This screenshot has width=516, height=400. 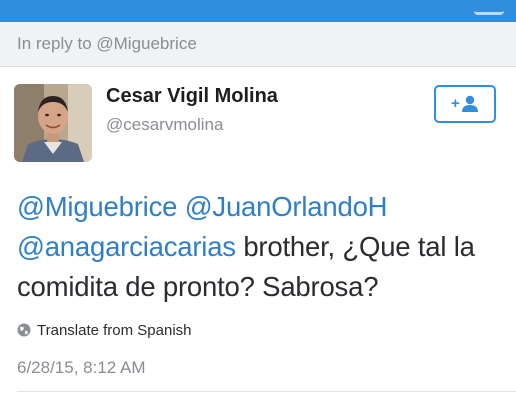 I want to click on mention-link: @JuanOrlandoH, so click(x=286, y=206).